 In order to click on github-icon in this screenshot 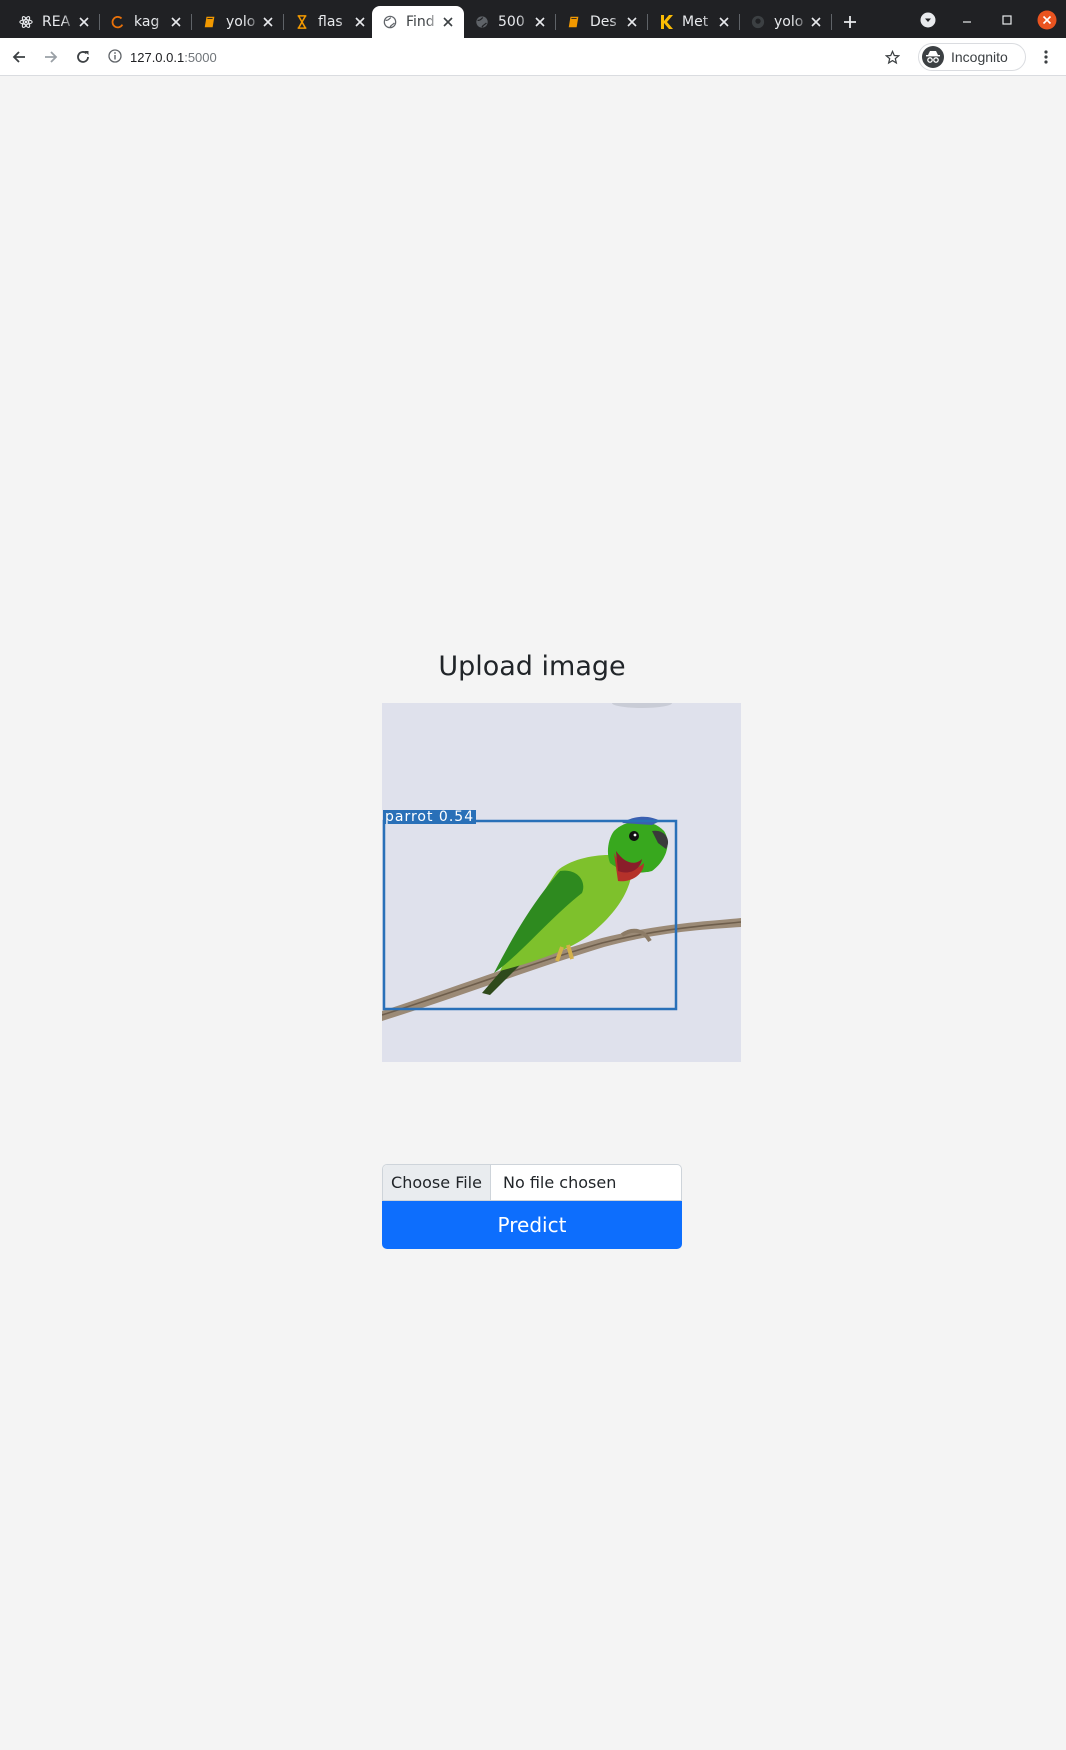, I will do `click(758, 22)`.